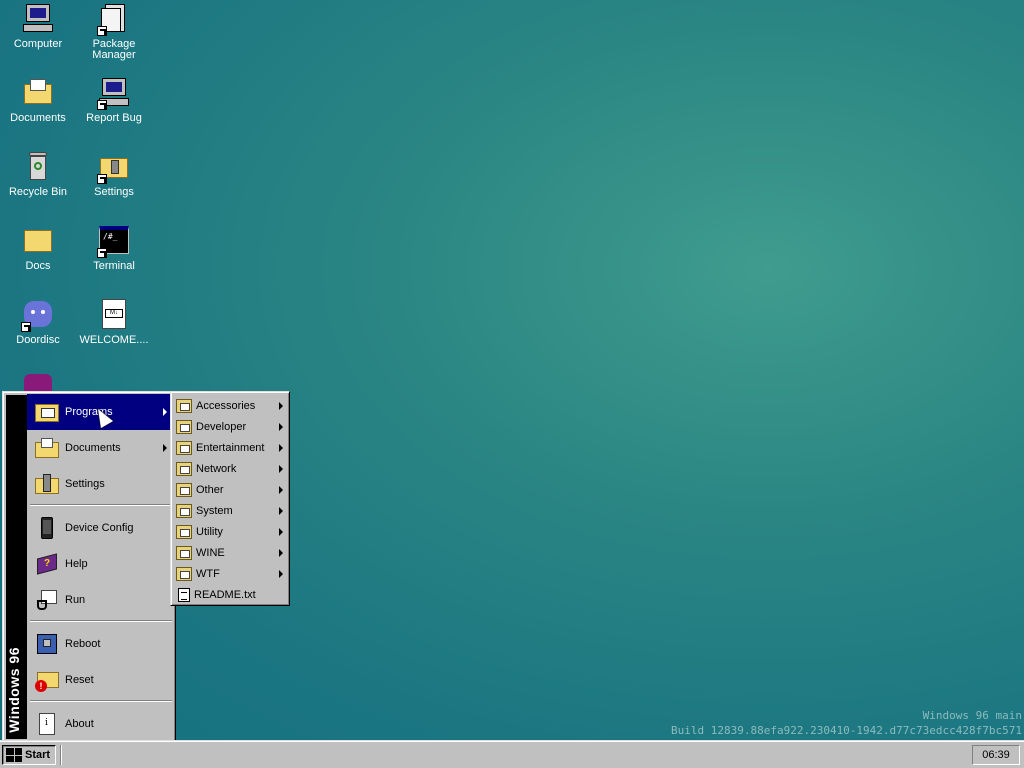  What do you see at coordinates (114, 192) in the screenshot?
I see `desktop-icon-label: Settings` at bounding box center [114, 192].